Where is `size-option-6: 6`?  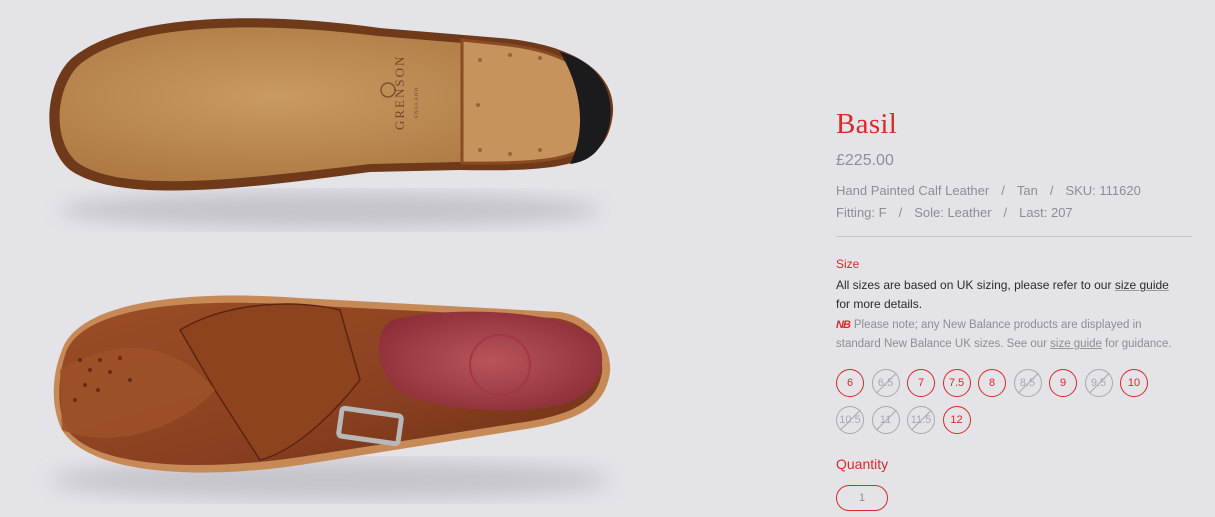 size-option-6: 6 is located at coordinates (850, 383).